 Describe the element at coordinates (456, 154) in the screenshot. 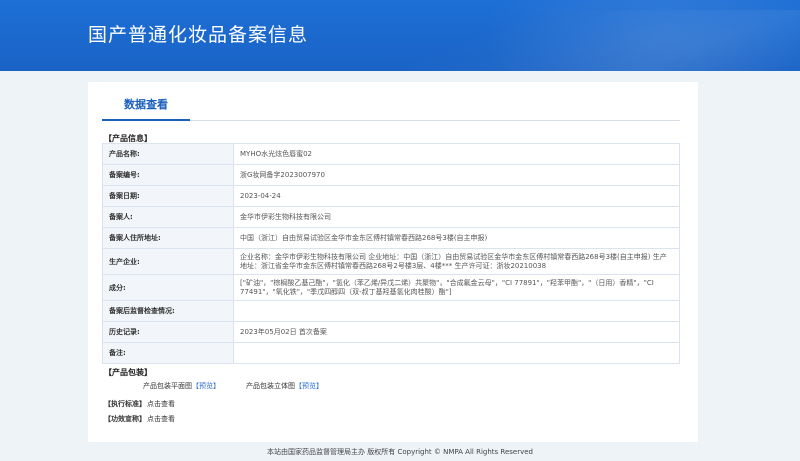

I see `row-value: MYHO水光炫色唇蜜02` at that location.